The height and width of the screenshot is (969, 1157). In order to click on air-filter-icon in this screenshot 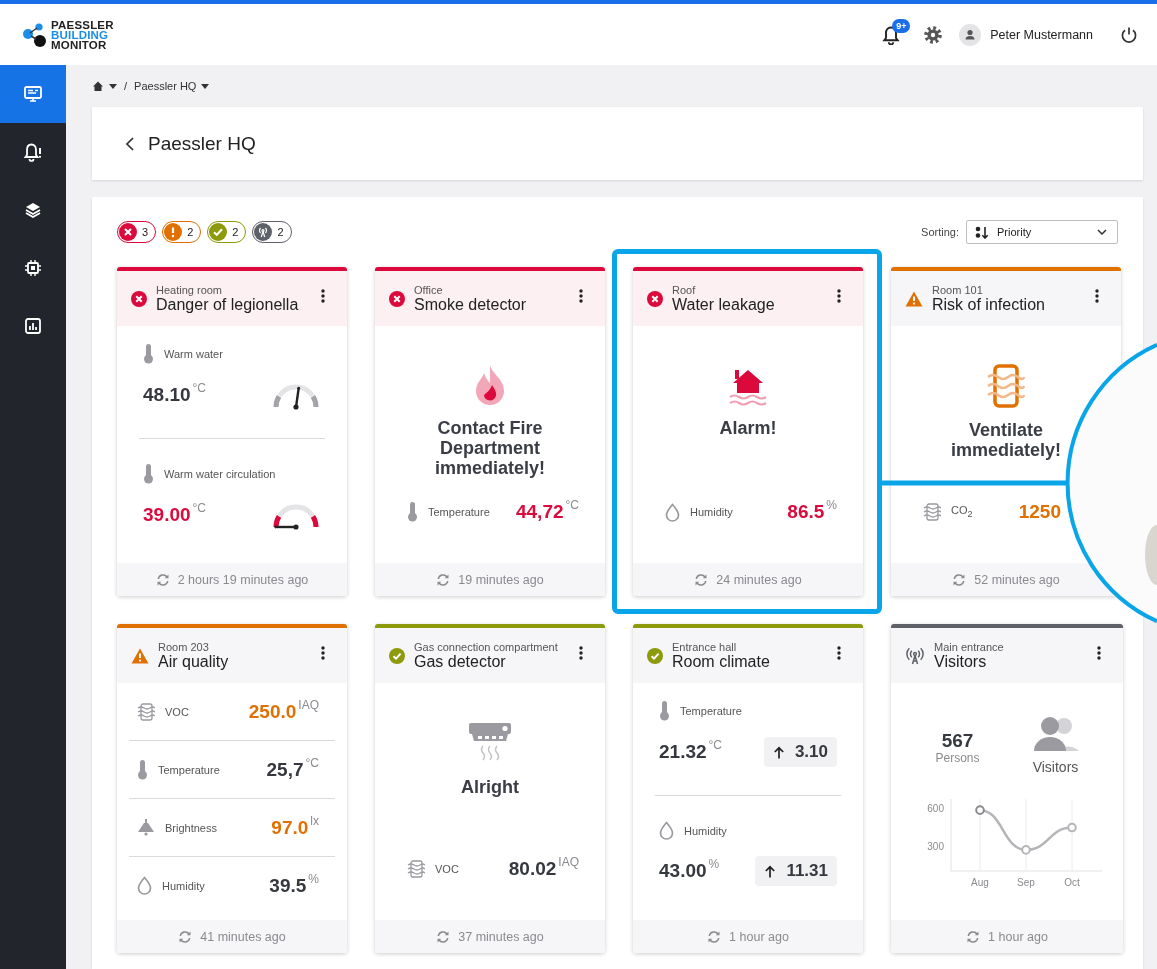, I will do `click(146, 711)`.